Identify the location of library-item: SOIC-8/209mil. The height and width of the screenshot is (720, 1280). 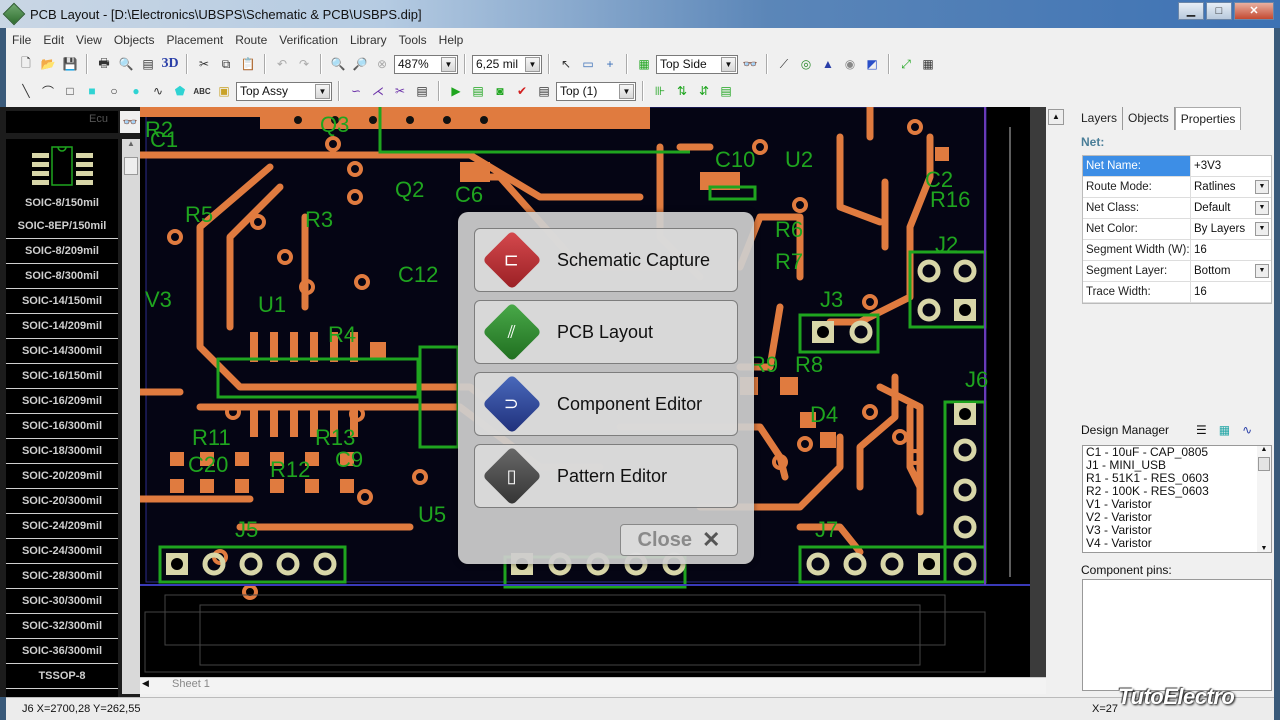
(62, 251).